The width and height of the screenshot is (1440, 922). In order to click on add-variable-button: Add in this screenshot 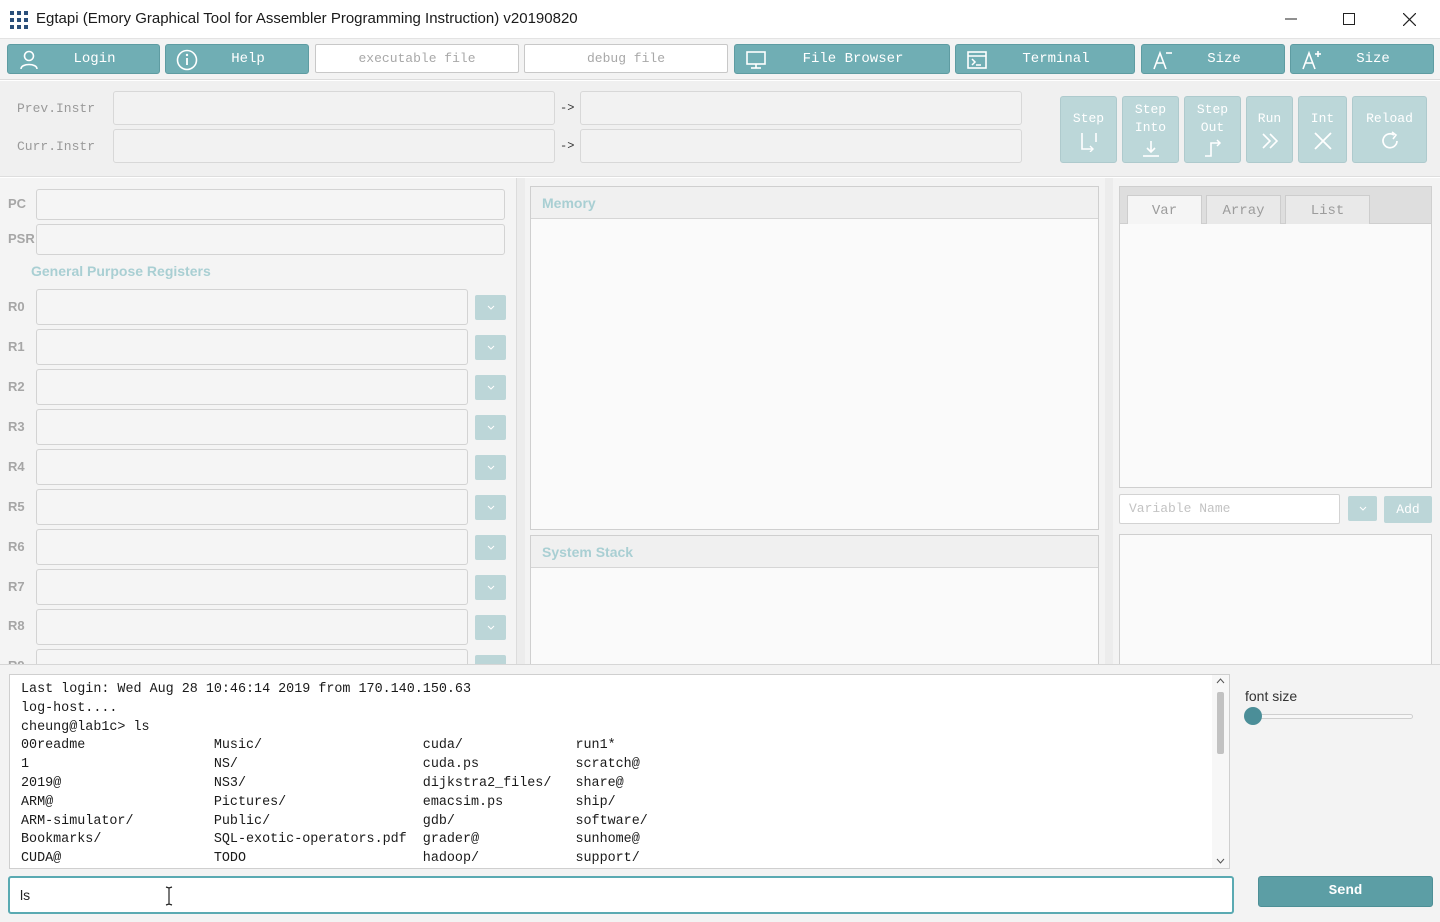, I will do `click(1408, 509)`.